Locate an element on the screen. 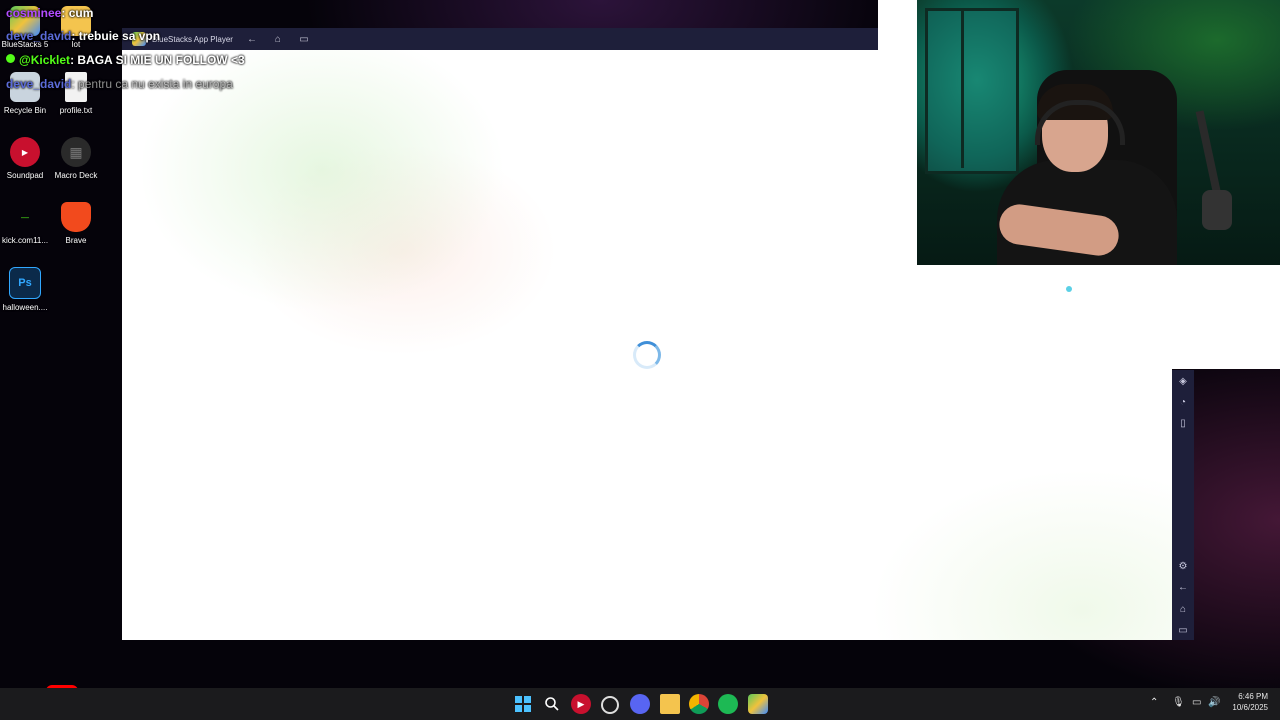  spotify-icon is located at coordinates (728, 704).